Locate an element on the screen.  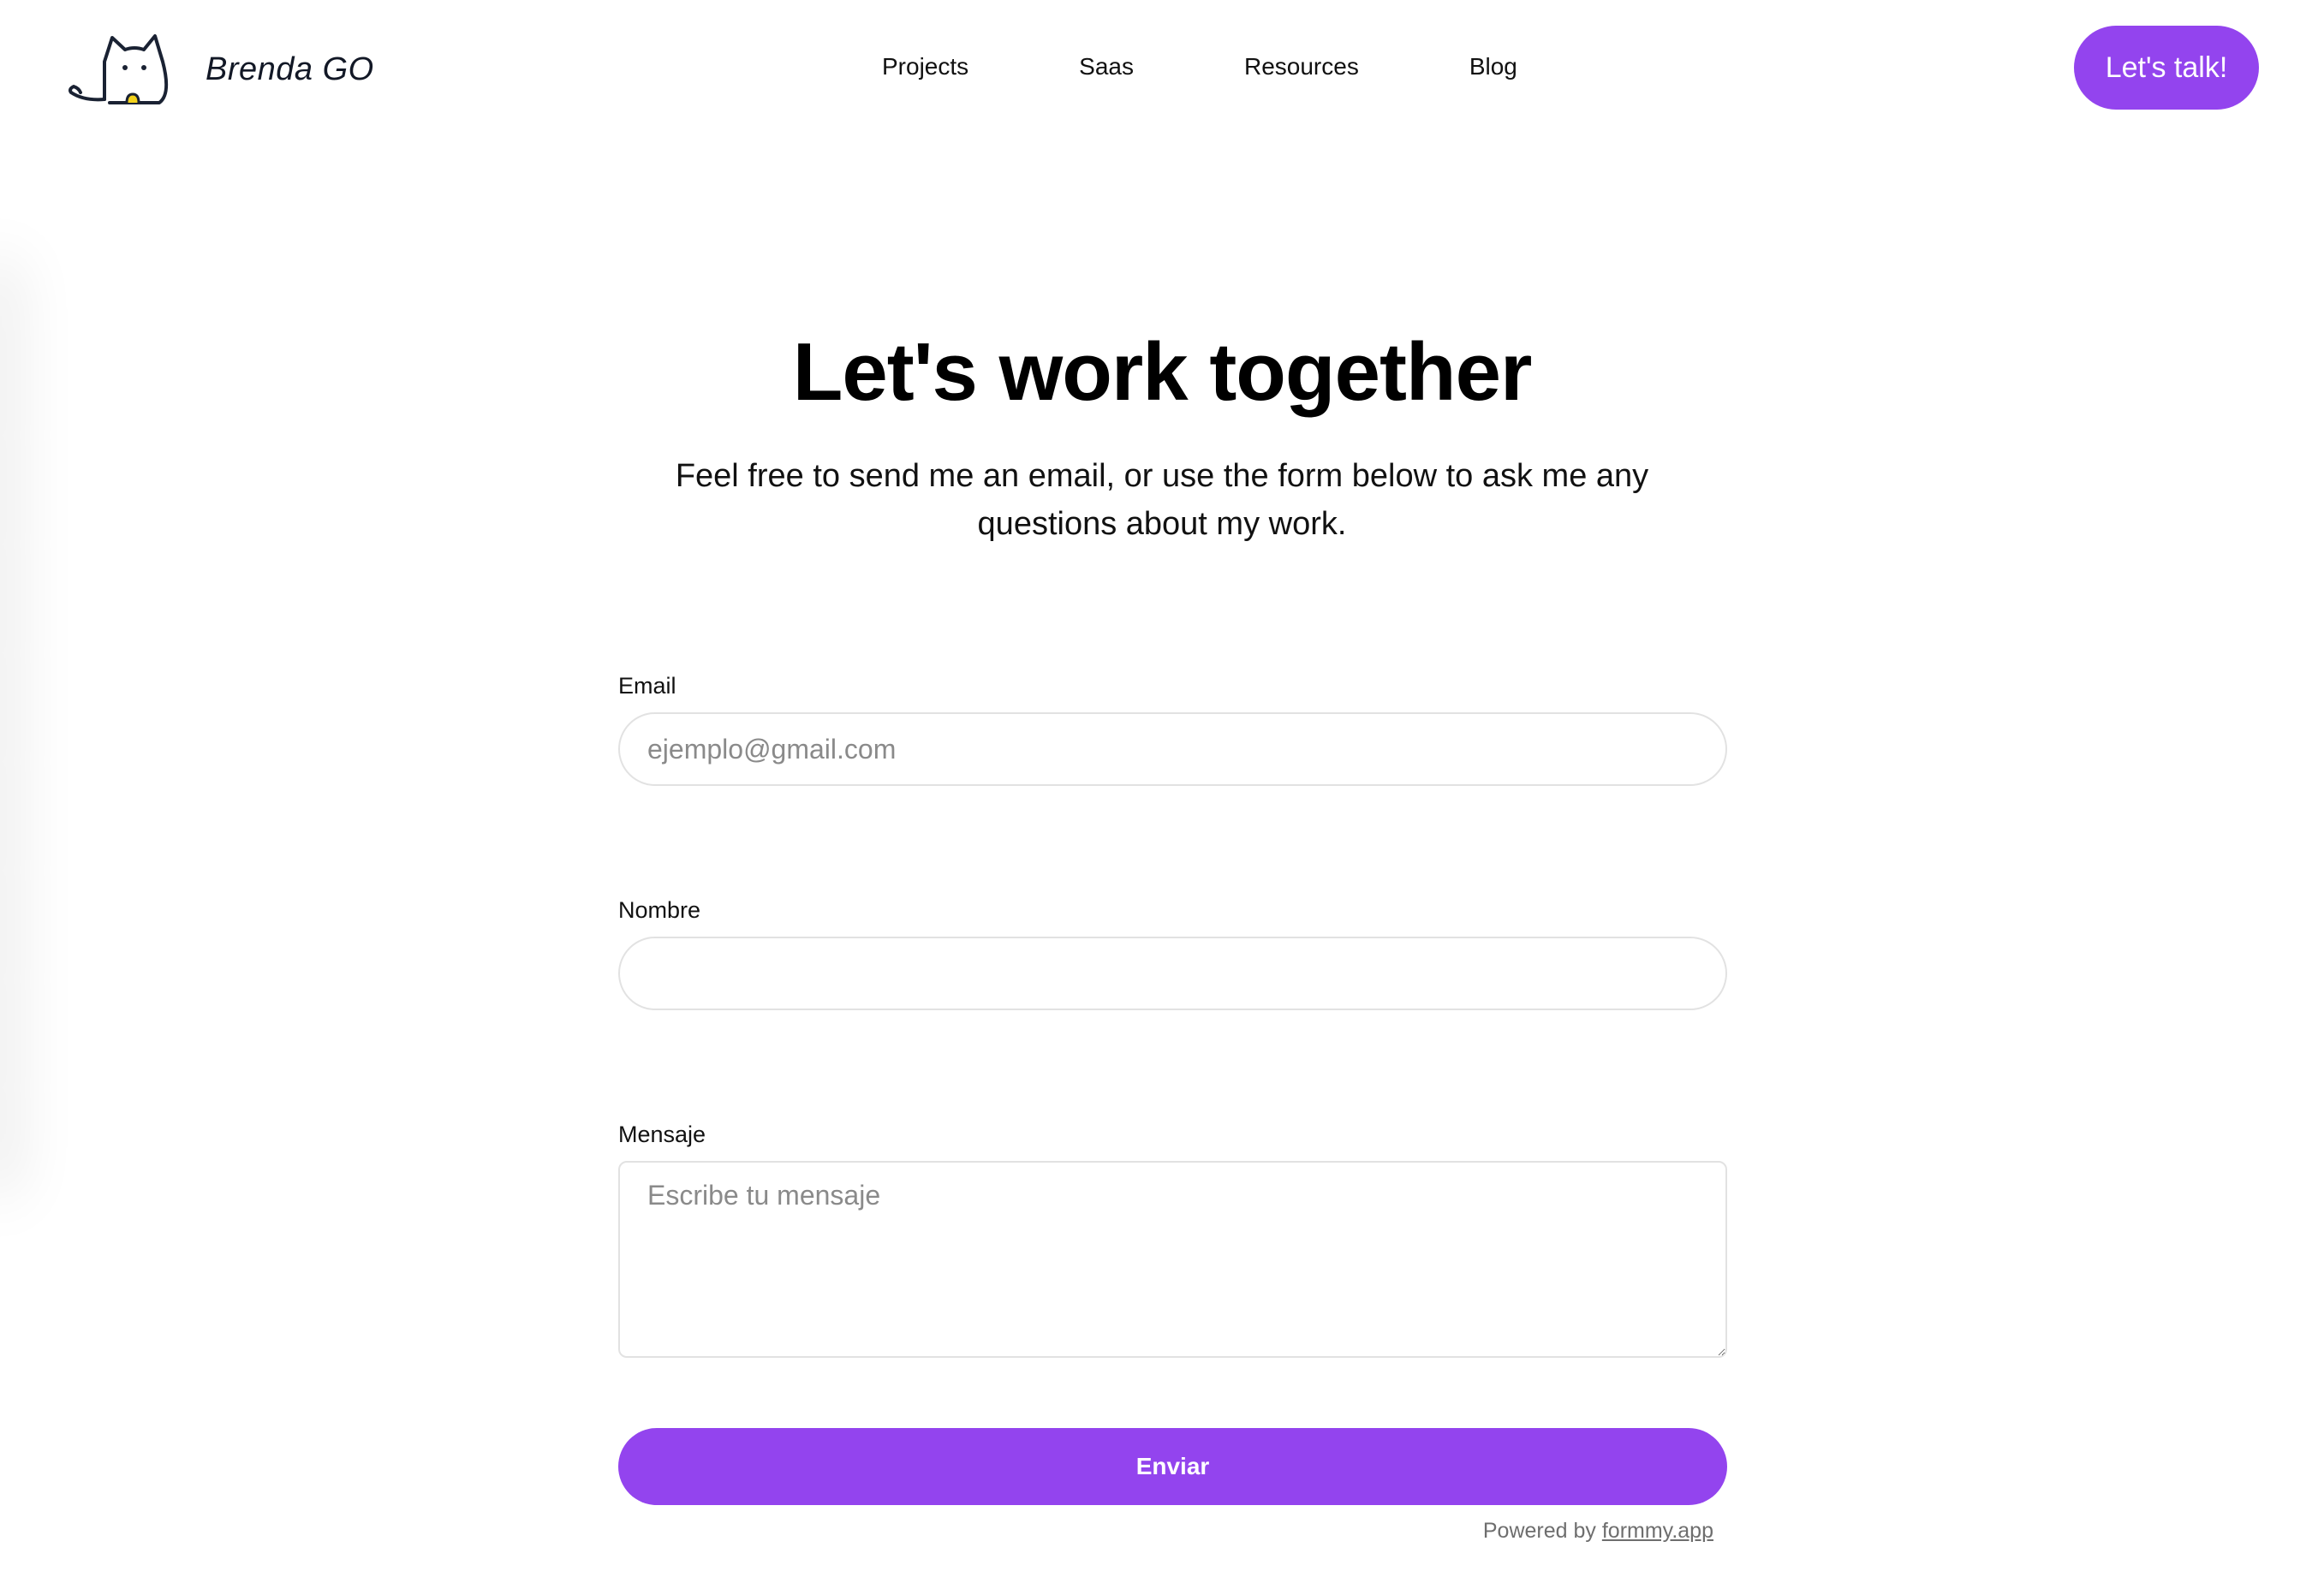
powered-by: Powered by formmy.app is located at coordinates (1172, 1531).